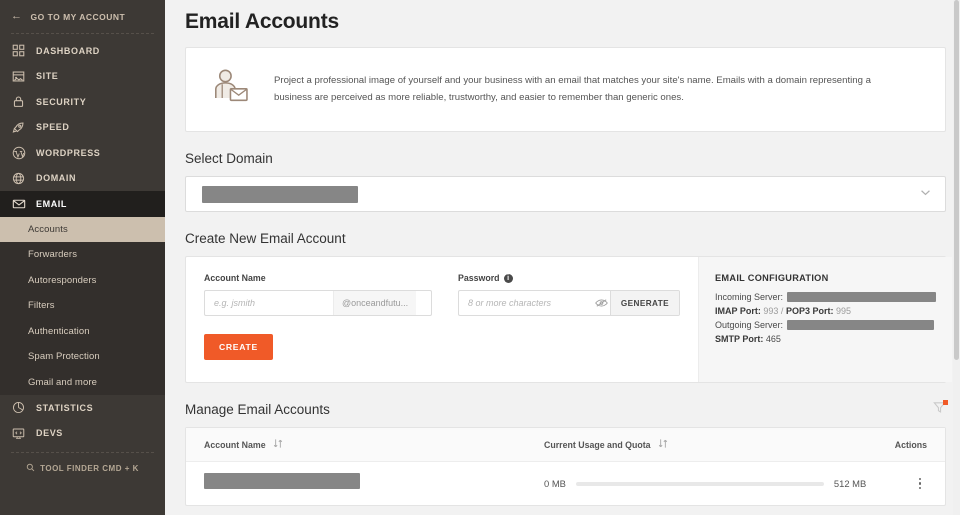  I want to click on select-domain-title: Select Domain, so click(229, 158).